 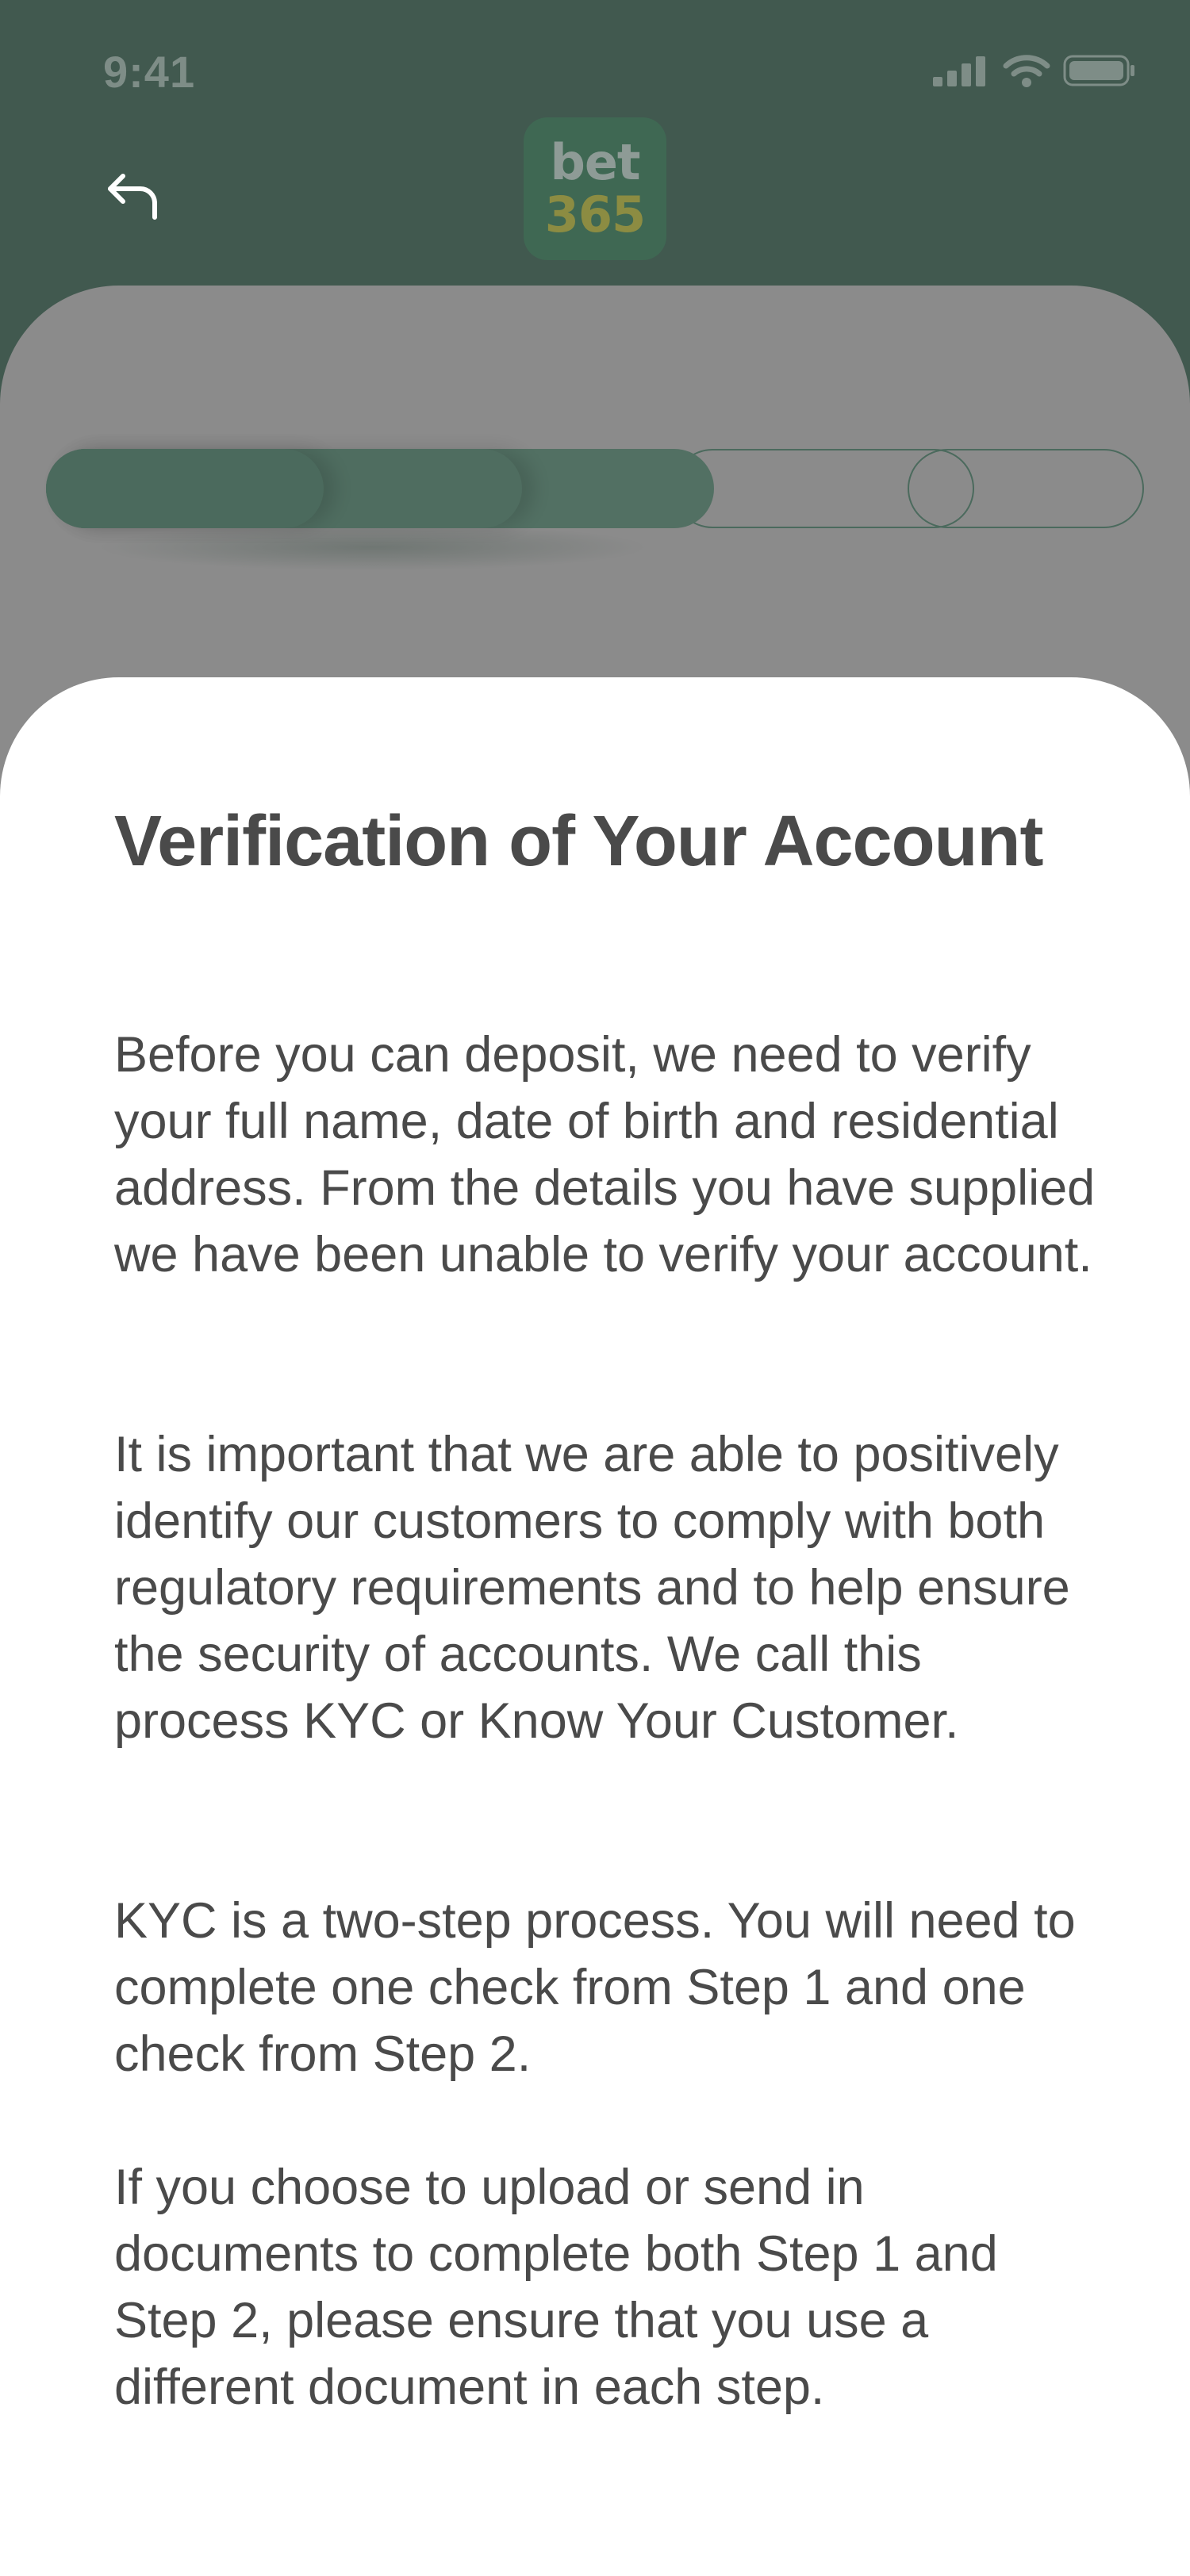 I want to click on battery-icon, so click(x=1098, y=71).